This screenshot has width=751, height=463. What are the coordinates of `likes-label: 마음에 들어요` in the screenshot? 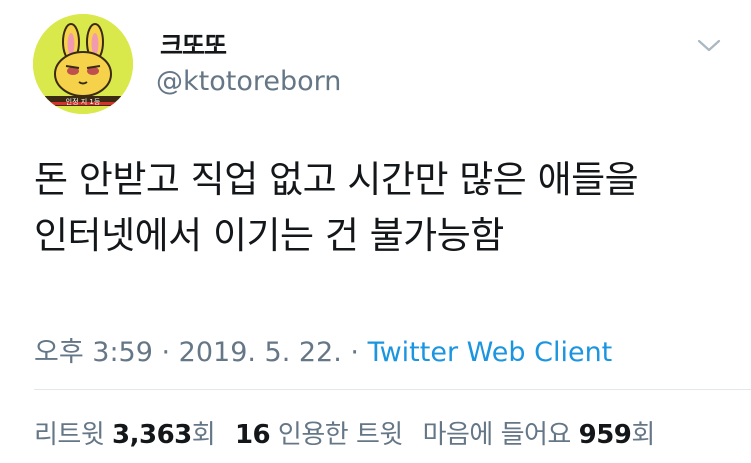 It's located at (497, 435).